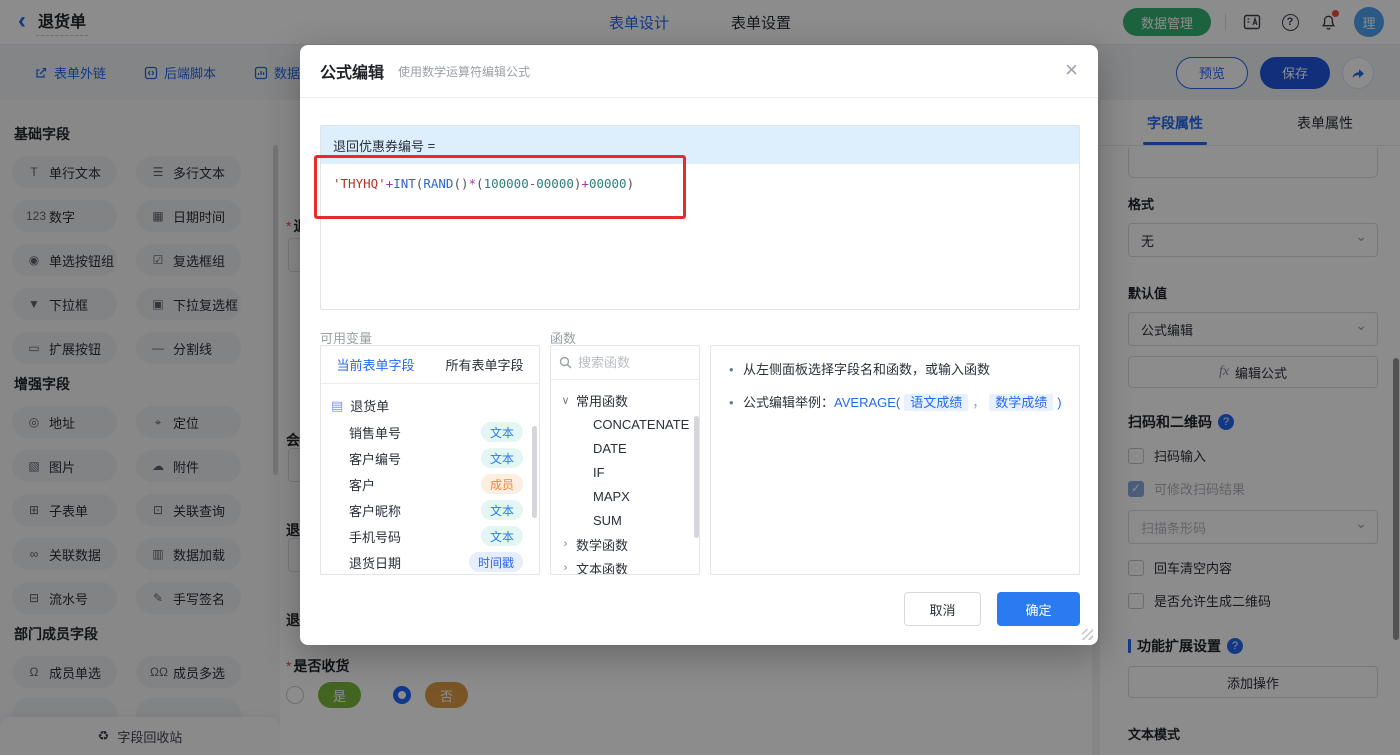 Image resolution: width=1400 pixels, height=755 pixels. Describe the element at coordinates (565, 400) in the screenshot. I see `chevron-icon: ∨` at that location.